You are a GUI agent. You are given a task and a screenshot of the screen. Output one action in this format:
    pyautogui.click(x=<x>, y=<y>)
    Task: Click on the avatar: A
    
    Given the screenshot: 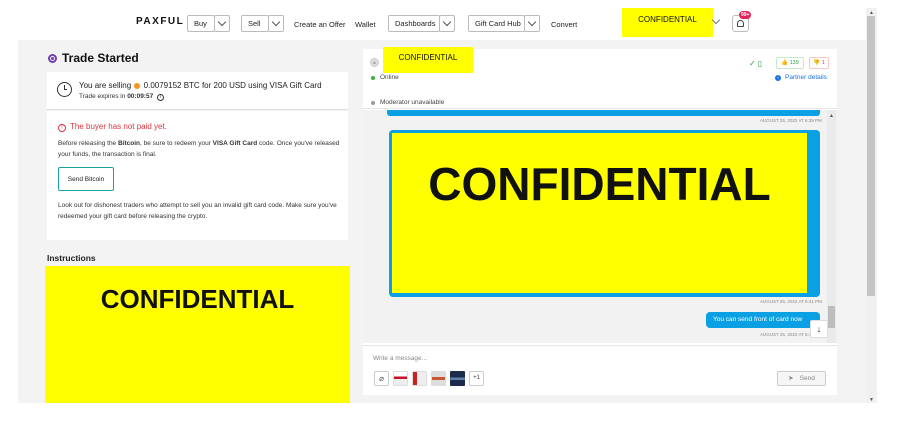 What is the action you would take?
    pyautogui.click(x=374, y=62)
    